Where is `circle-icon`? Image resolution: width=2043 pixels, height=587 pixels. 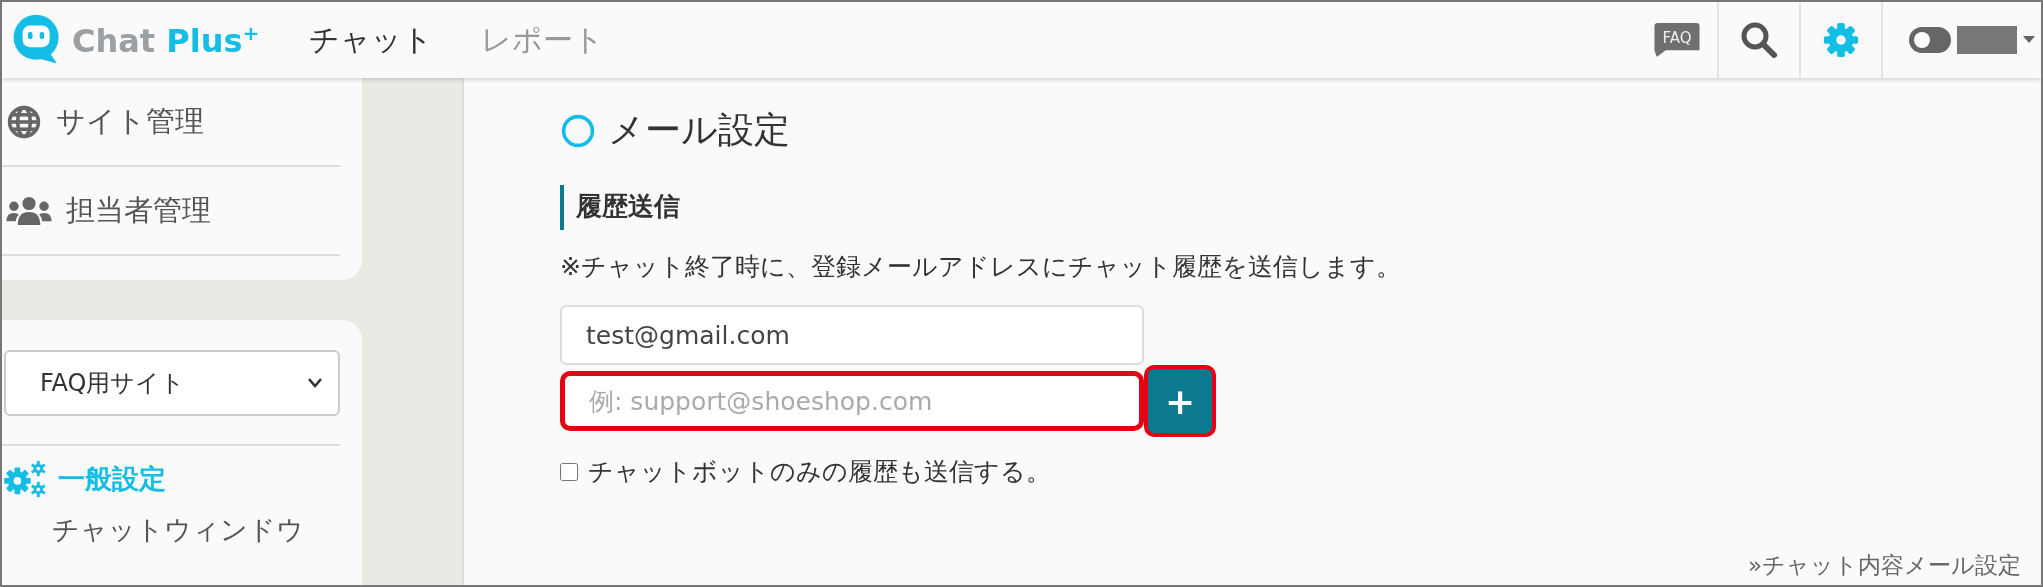
circle-icon is located at coordinates (578, 130).